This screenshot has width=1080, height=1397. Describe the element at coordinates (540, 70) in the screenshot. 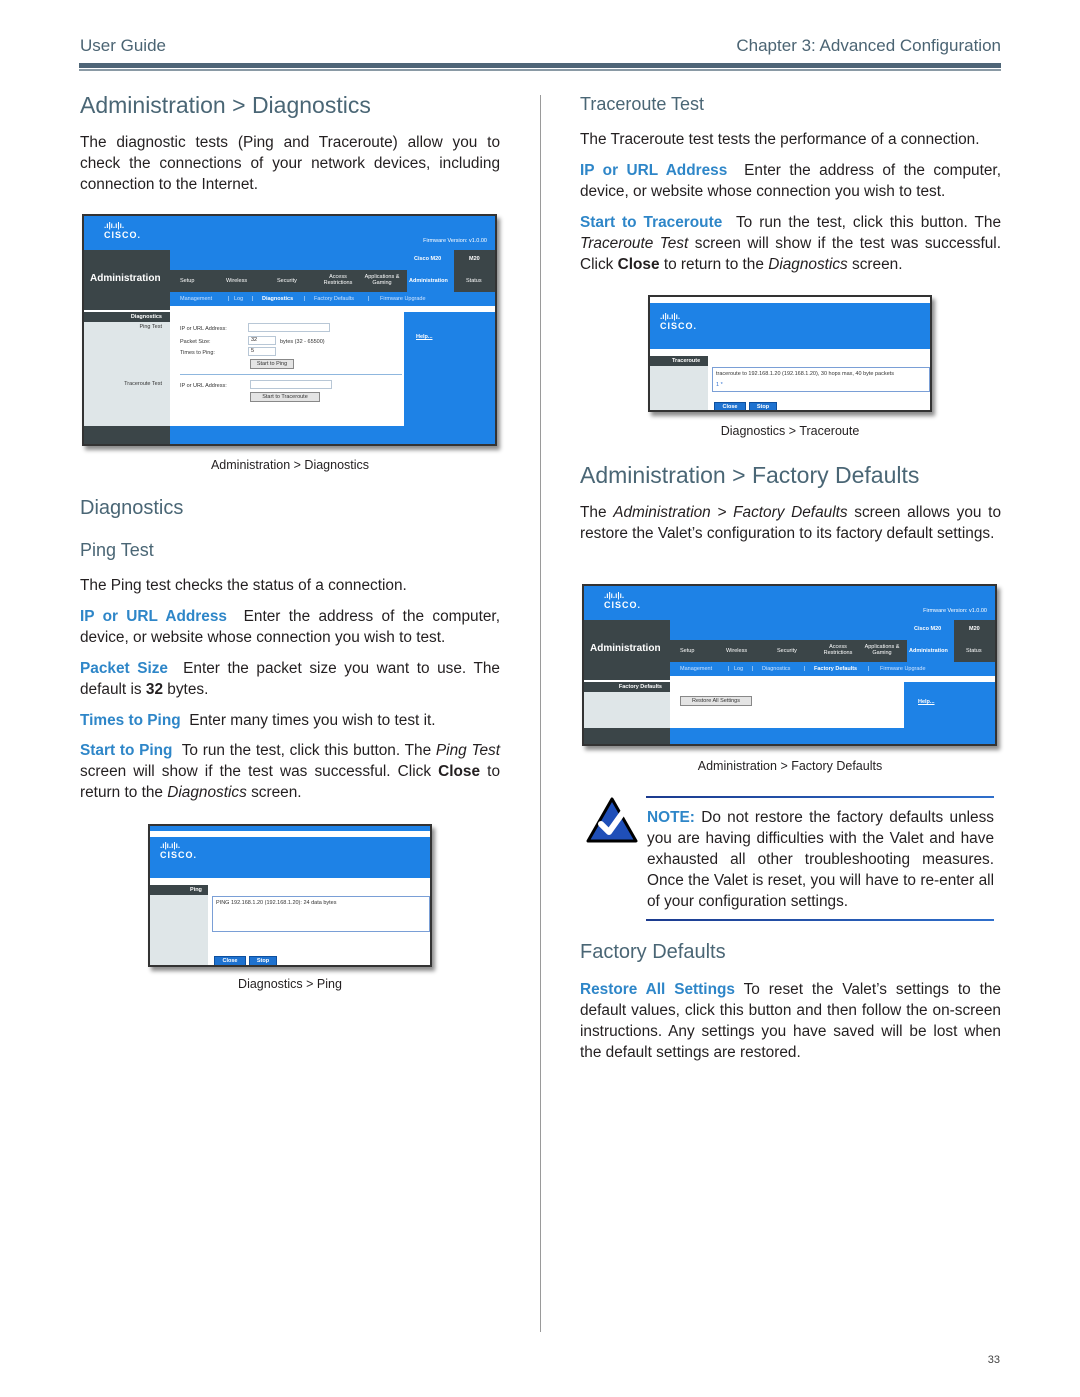

I see `header-rule-thin` at that location.